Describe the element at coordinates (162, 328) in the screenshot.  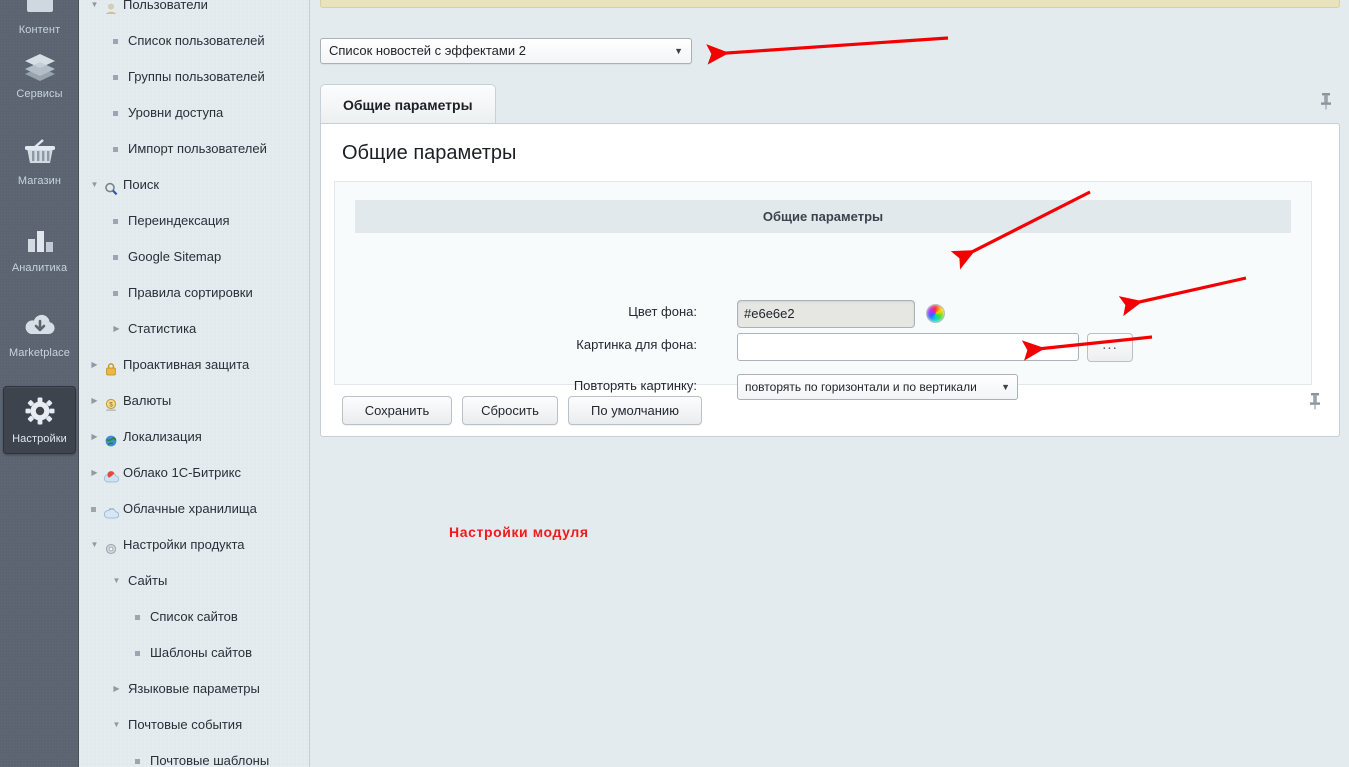
I see `tree-item-label: Статистика` at that location.